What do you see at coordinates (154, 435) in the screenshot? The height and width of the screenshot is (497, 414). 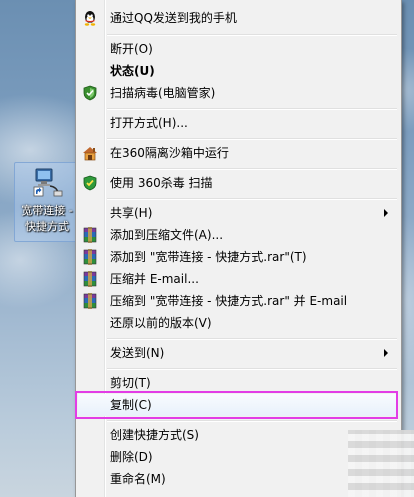 I see `menu-item-label: 创建快捷方式(S)` at bounding box center [154, 435].